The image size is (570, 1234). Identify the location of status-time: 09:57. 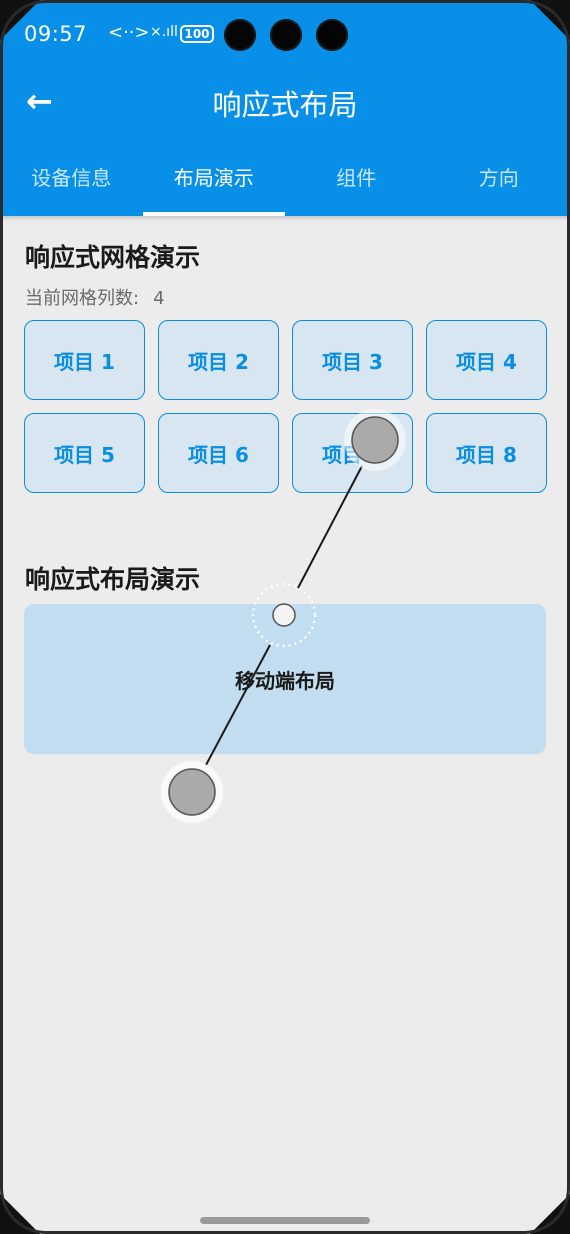
(56, 34).